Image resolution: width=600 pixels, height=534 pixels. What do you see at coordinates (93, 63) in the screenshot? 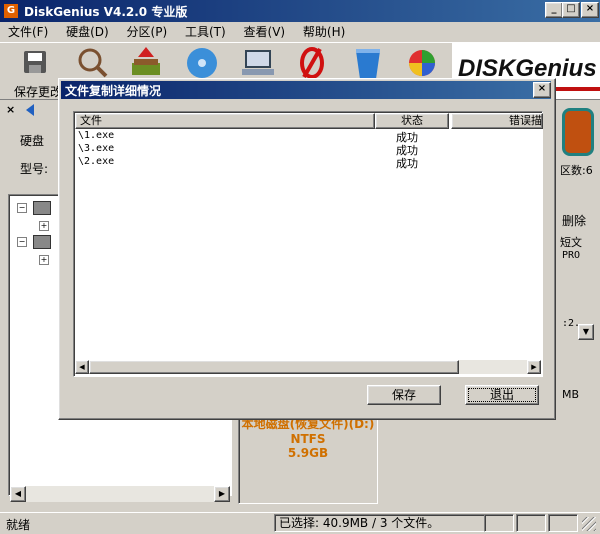
I see `magnifier-icon` at bounding box center [93, 63].